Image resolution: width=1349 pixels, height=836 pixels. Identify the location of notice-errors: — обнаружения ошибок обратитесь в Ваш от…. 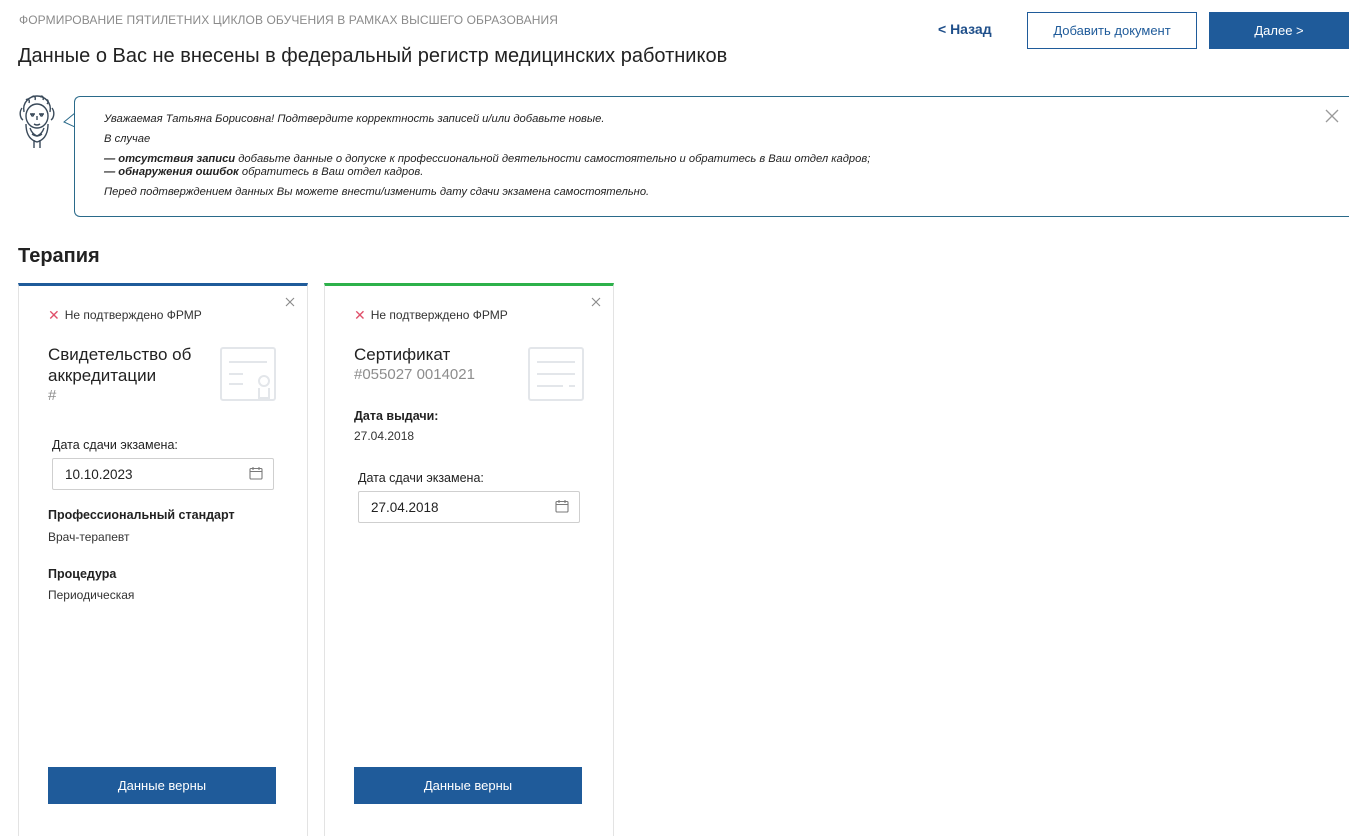
(264, 172).